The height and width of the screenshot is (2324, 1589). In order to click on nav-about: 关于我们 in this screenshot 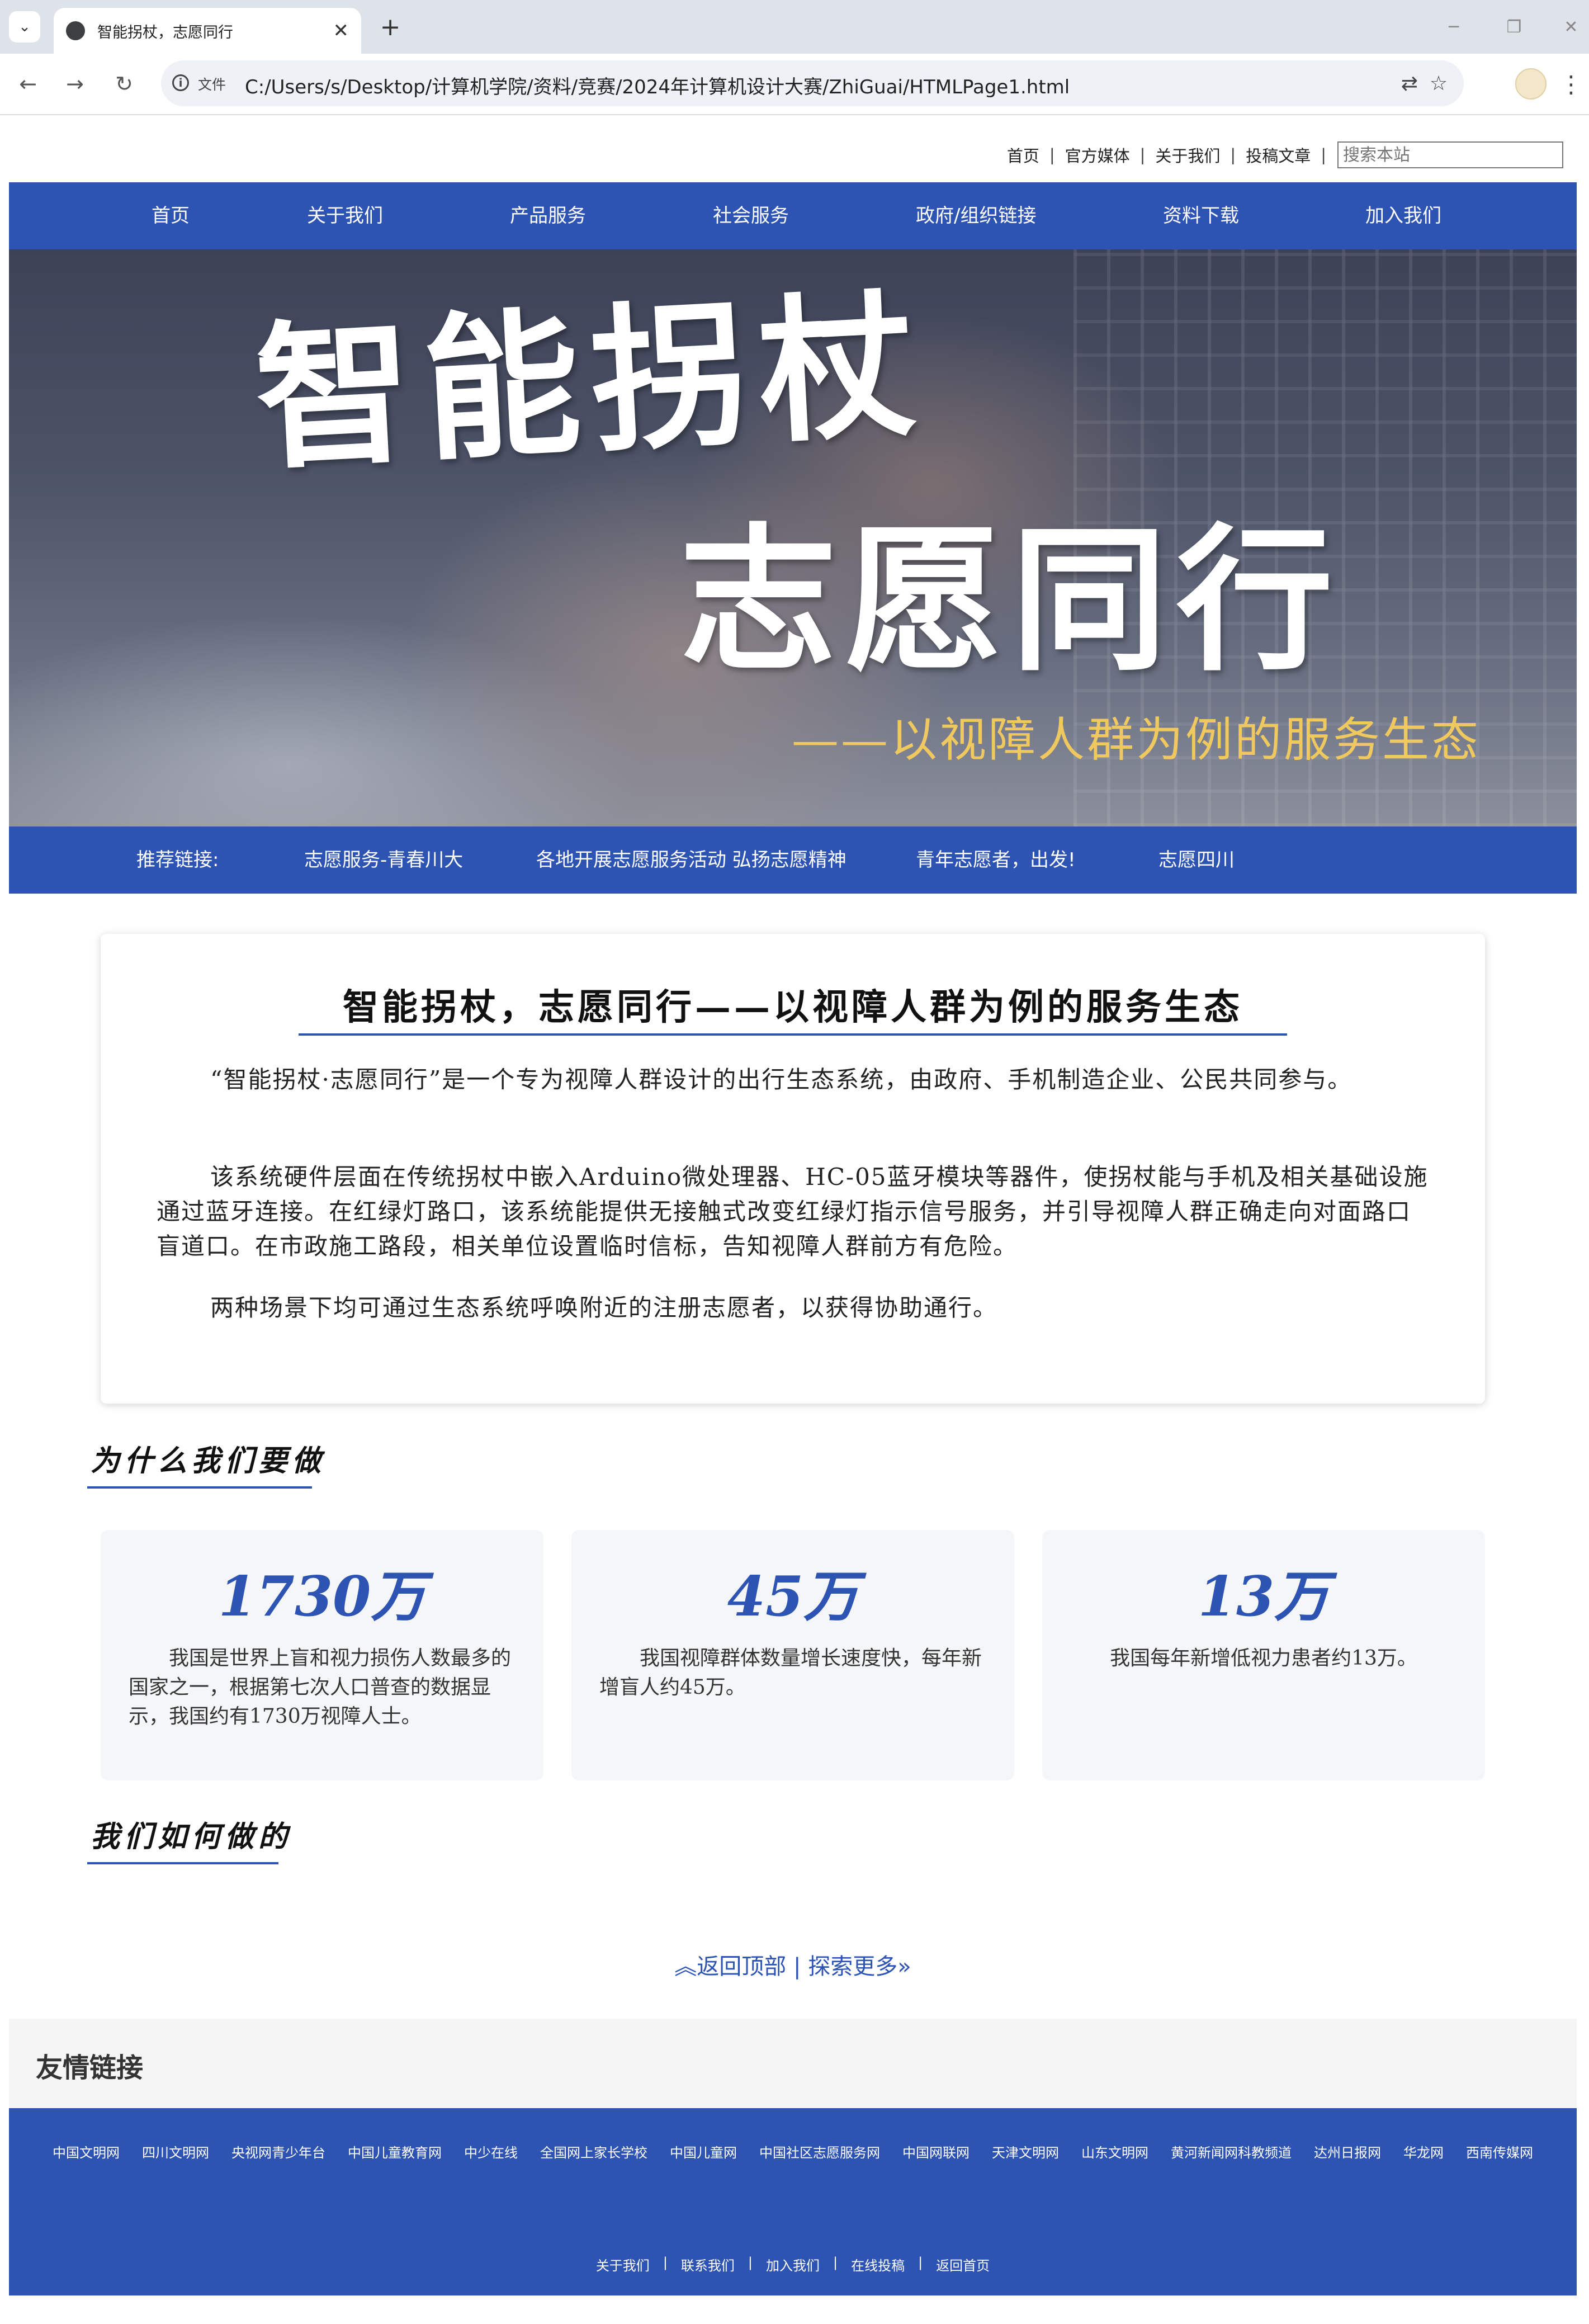, I will do `click(345, 215)`.